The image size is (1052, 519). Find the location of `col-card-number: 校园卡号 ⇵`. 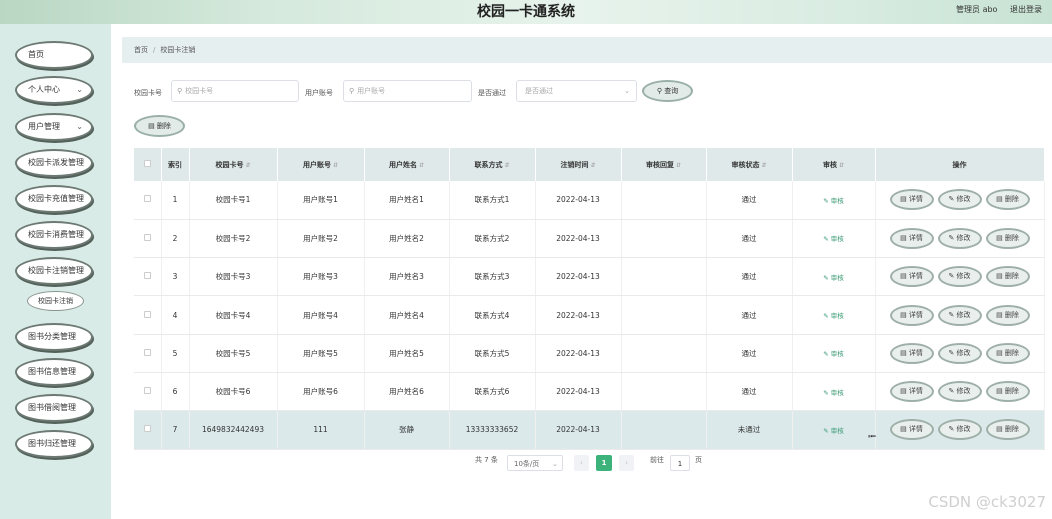

col-card-number: 校园卡号 ⇵ is located at coordinates (233, 164).